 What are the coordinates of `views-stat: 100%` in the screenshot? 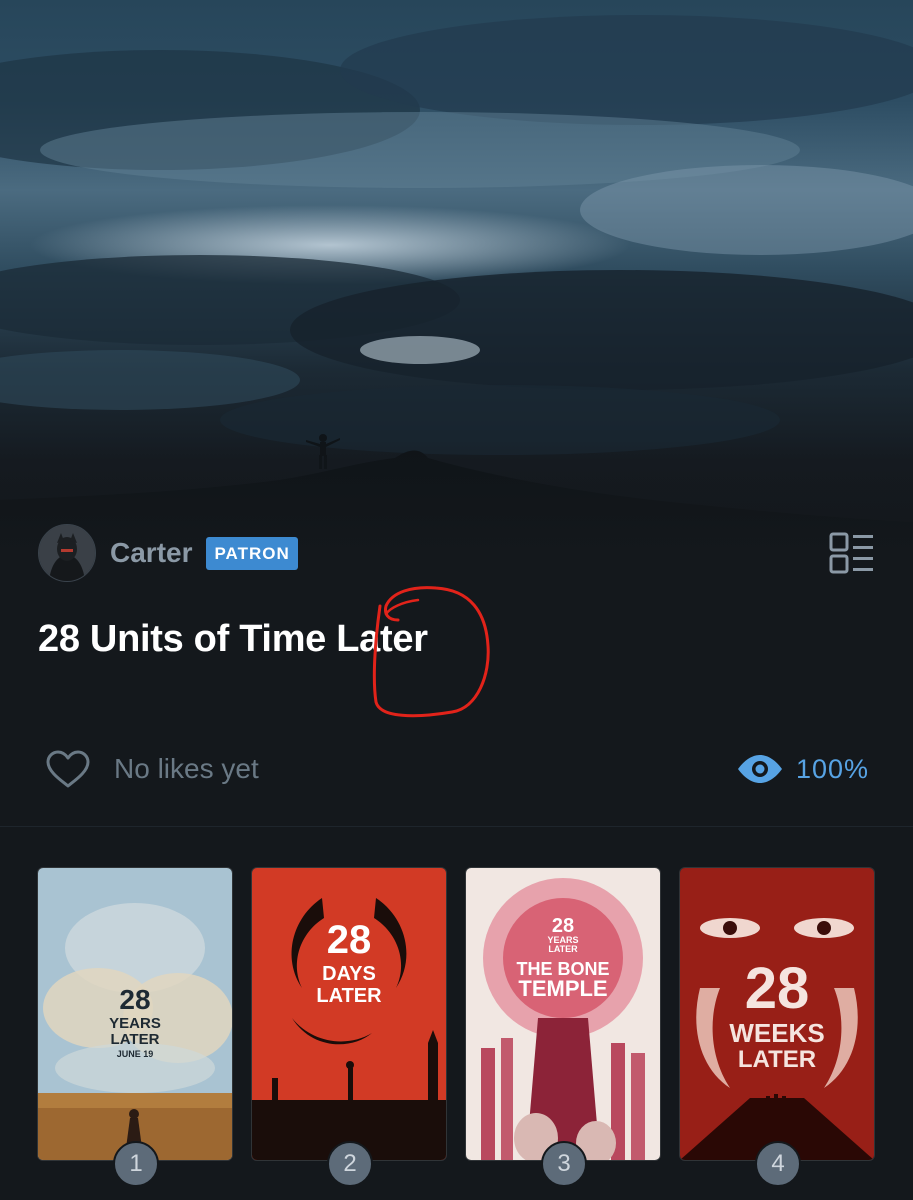 It's located at (802, 769).